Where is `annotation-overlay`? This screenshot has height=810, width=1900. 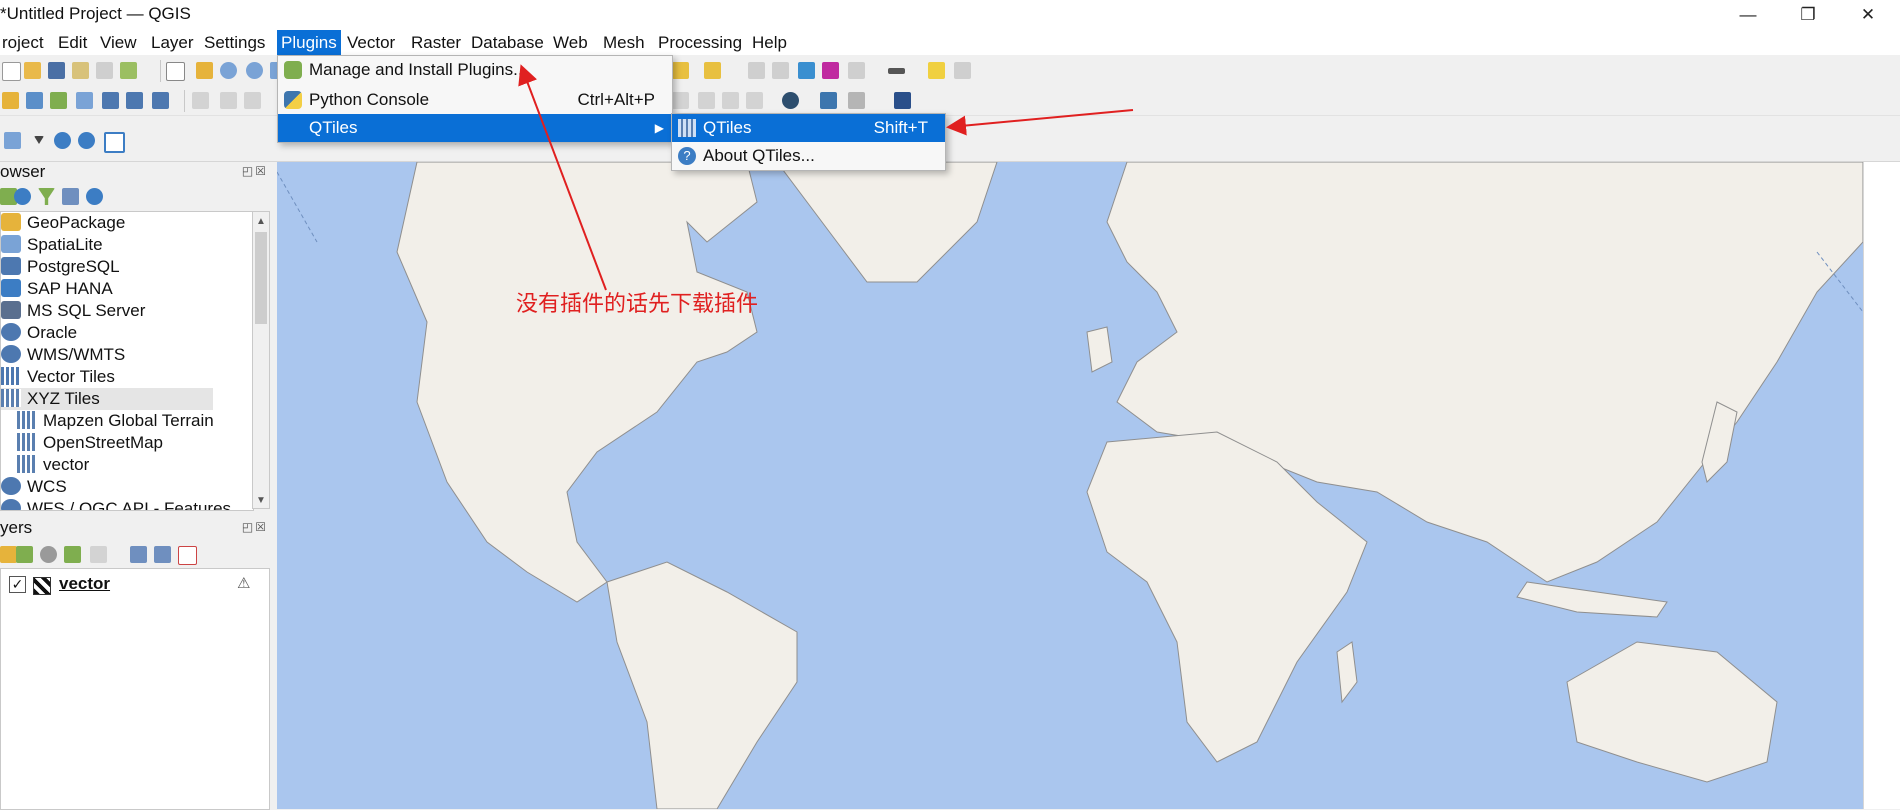 annotation-overlay is located at coordinates (826, 177).